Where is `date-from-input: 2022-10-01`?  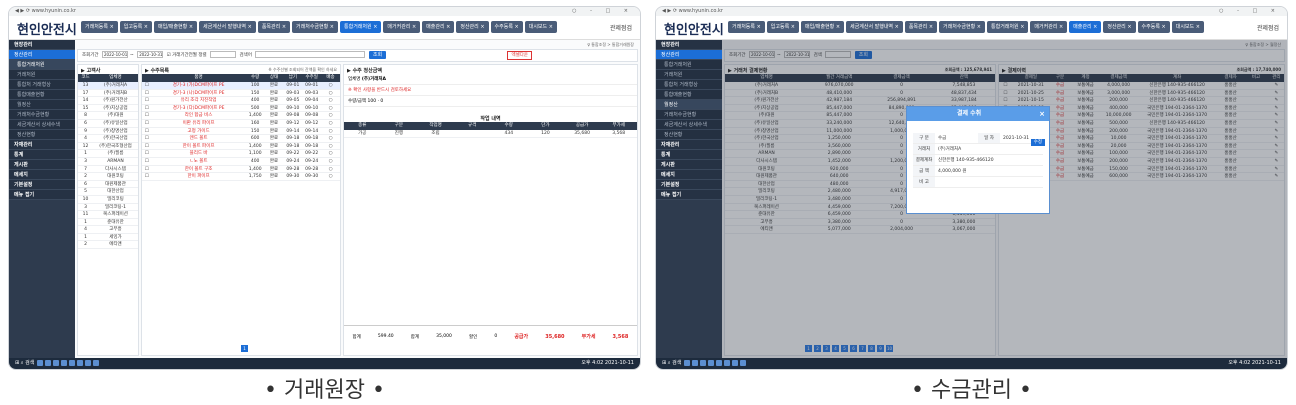 date-from-input: 2022-10-01 is located at coordinates (115, 54).